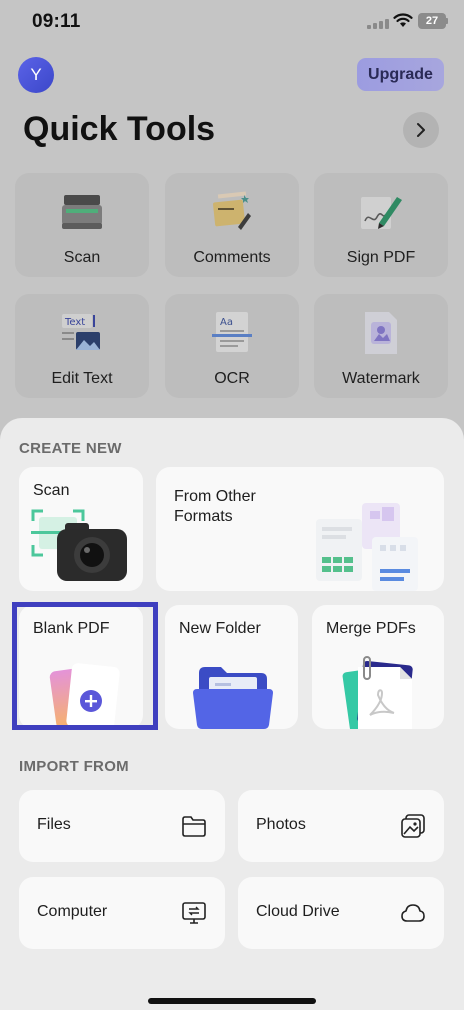  Describe the element at coordinates (203, 516) in the screenshot. I see `card-label-line2: Formats` at that location.